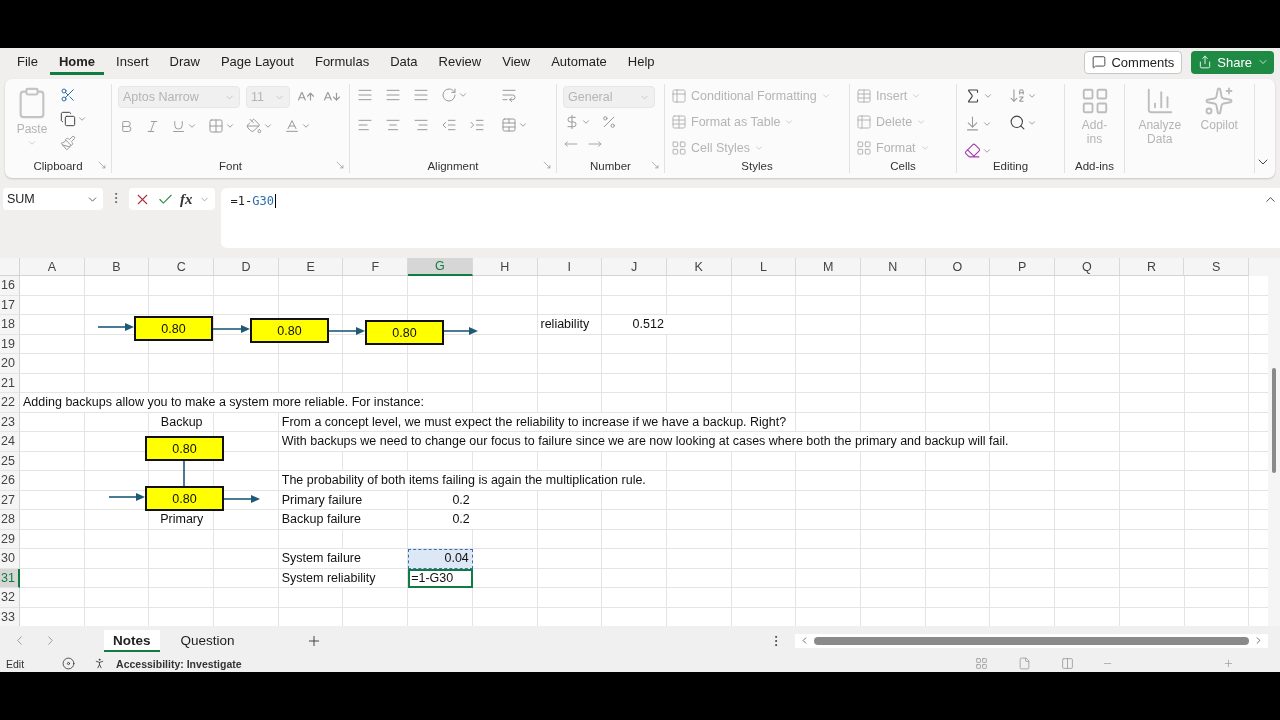 This screenshot has width=1280, height=720. What do you see at coordinates (764, 267) in the screenshot?
I see `column-header: L` at bounding box center [764, 267].